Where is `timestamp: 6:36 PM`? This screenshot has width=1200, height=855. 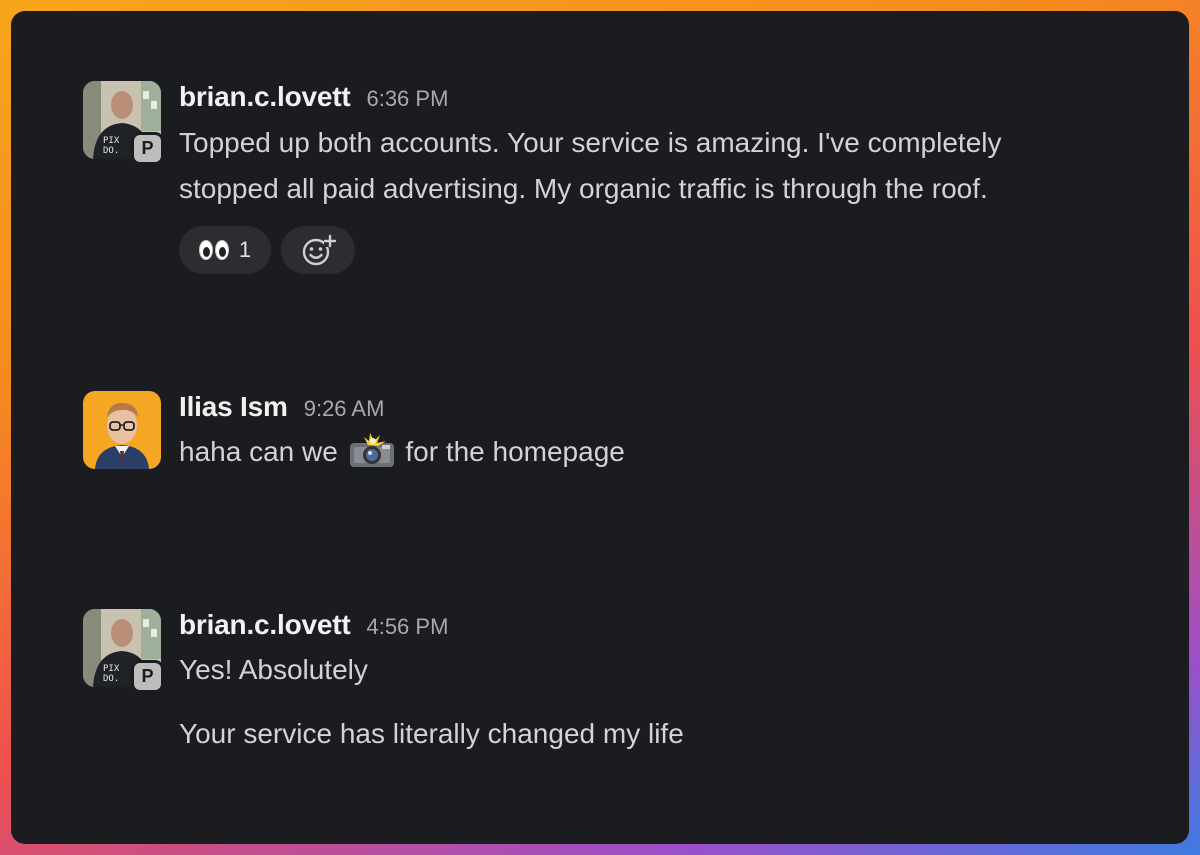 timestamp: 6:36 PM is located at coordinates (407, 99).